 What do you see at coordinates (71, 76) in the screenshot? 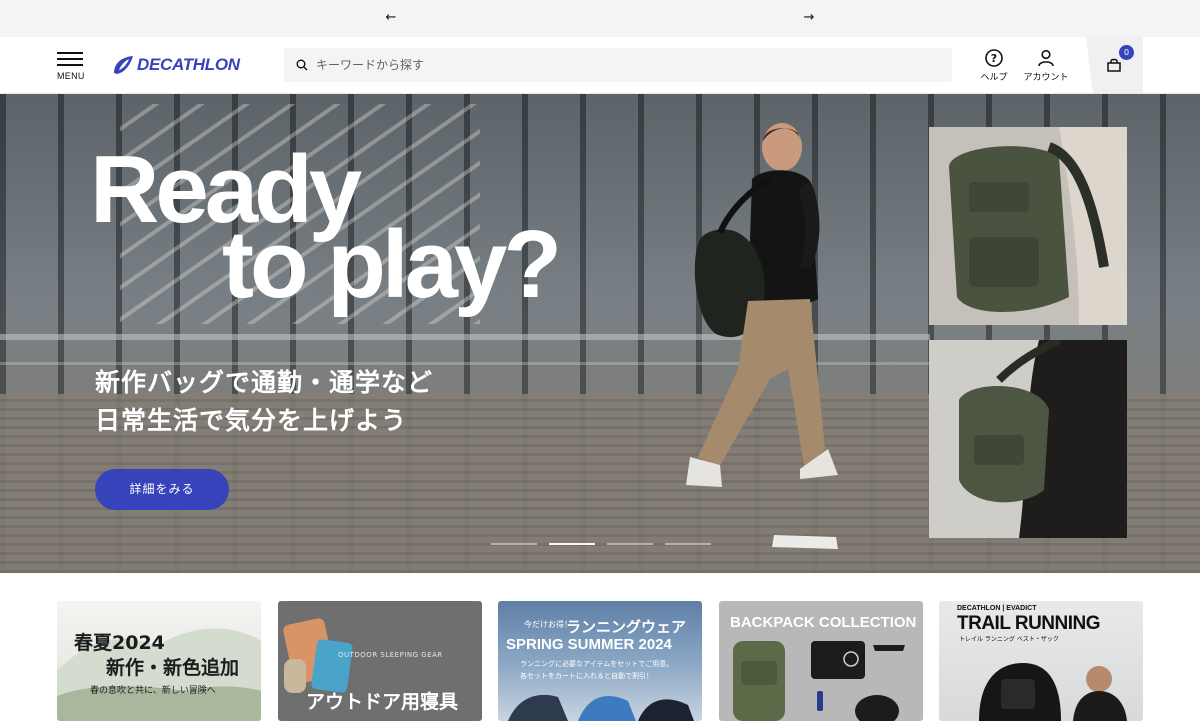
I see `menu-label: MENU` at bounding box center [71, 76].